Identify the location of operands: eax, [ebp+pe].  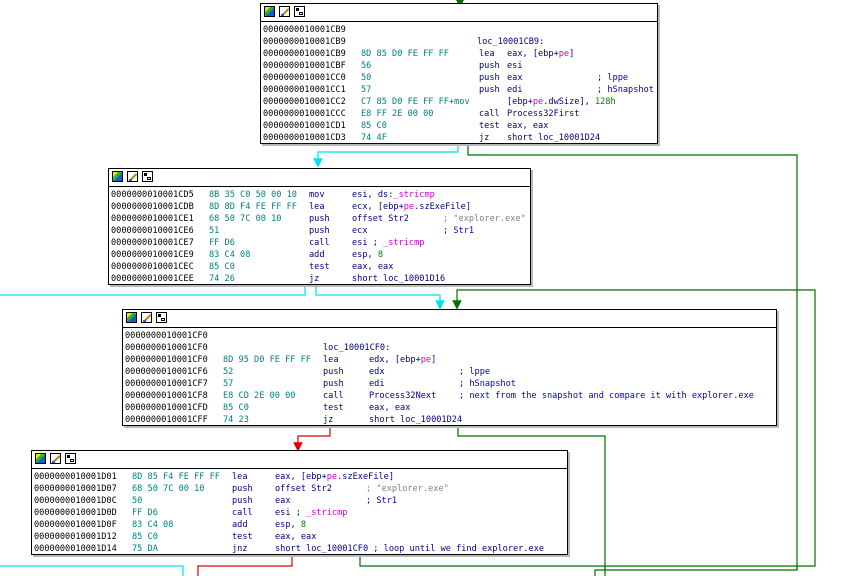
(540, 54).